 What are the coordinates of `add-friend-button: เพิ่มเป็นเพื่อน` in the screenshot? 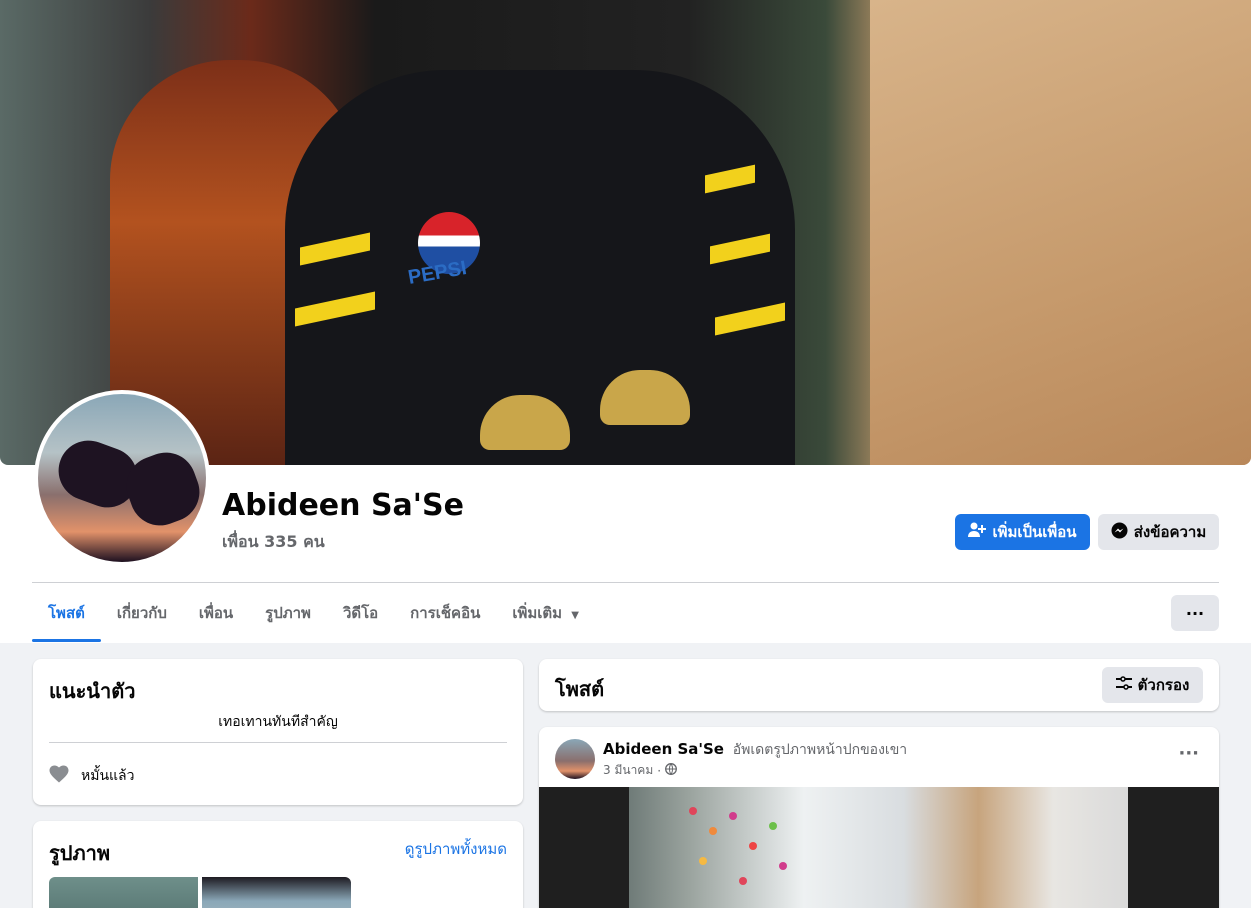 It's located at (1022, 532).